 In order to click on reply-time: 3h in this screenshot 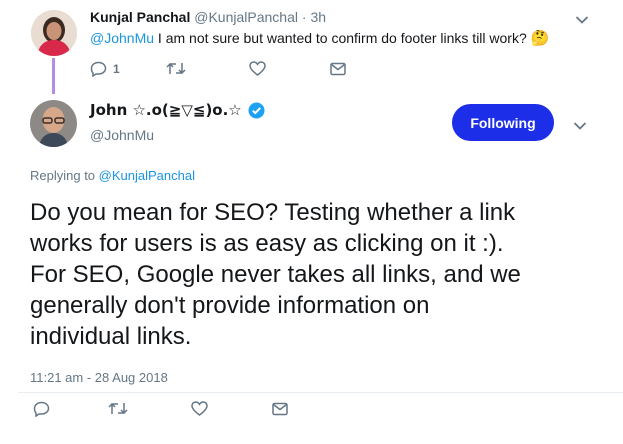, I will do `click(318, 17)`.